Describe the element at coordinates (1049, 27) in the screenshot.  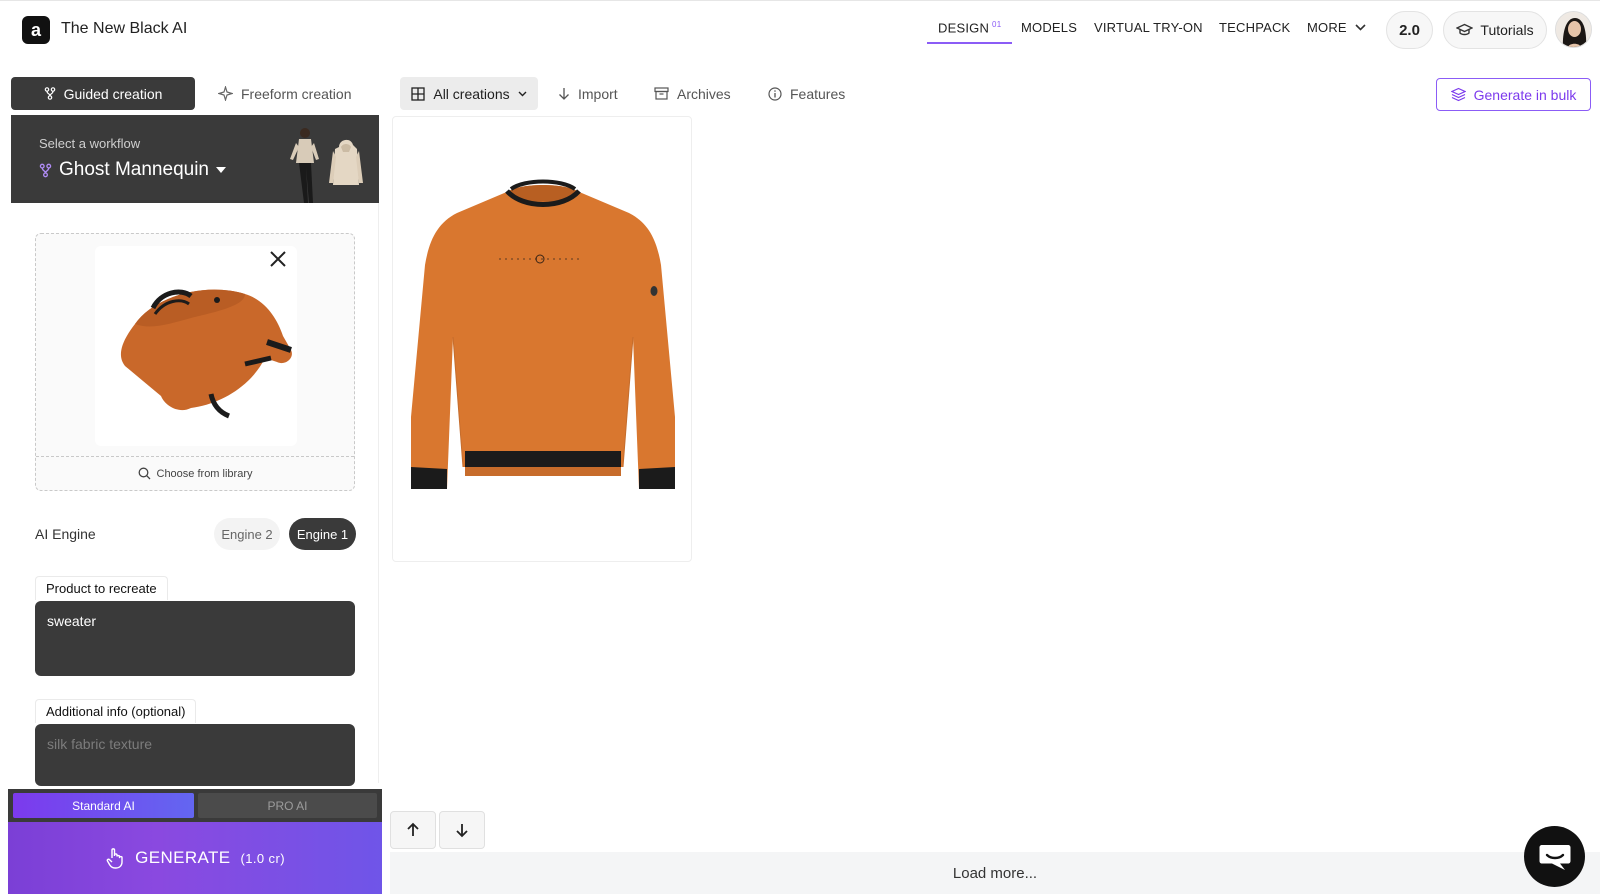
I see `nav-models: MODELS` at that location.